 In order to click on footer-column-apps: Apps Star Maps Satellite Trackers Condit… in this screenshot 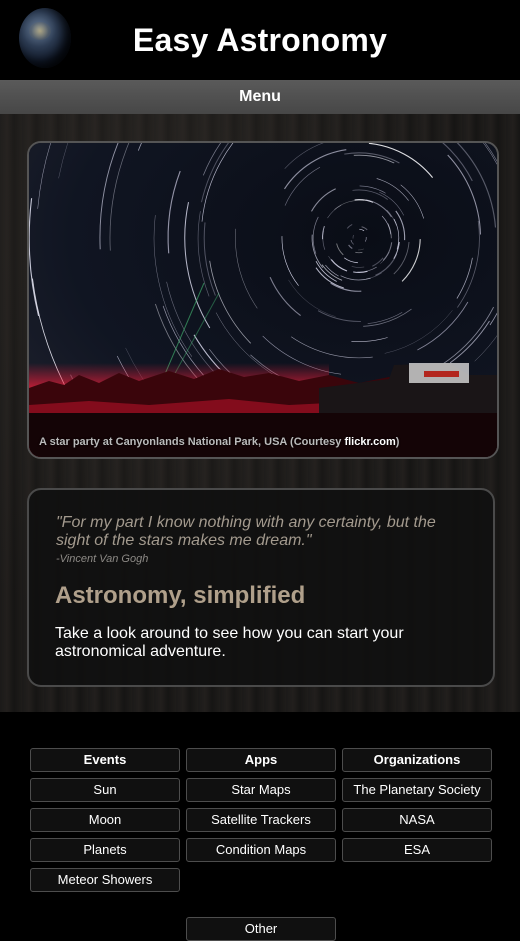, I will do `click(261, 808)`.